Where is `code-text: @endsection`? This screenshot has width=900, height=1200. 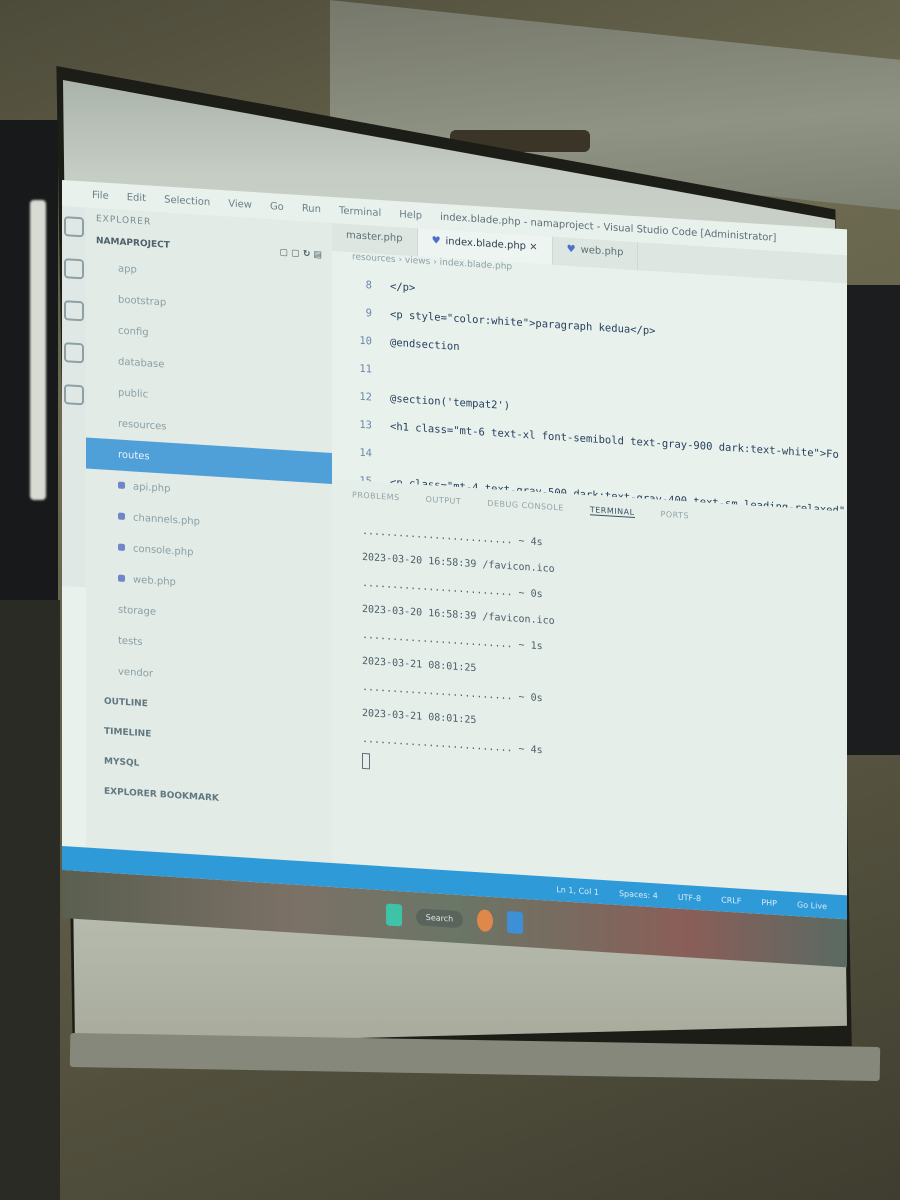 code-text: @endsection is located at coordinates (425, 345).